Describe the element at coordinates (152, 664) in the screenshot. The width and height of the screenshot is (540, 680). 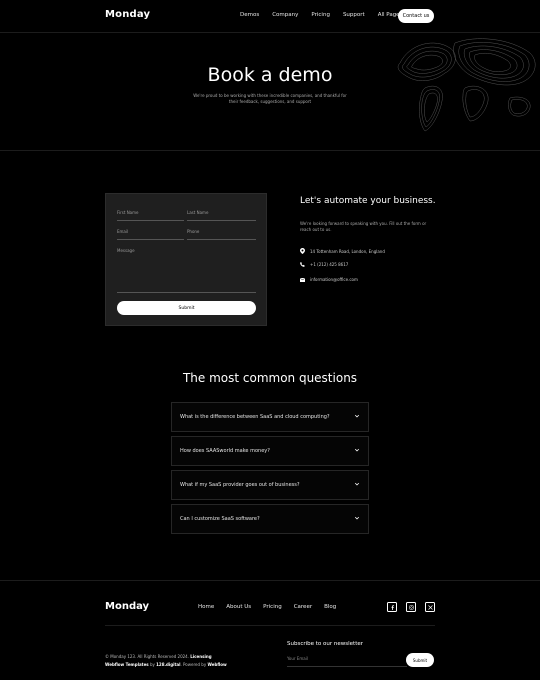
I see `by-text: by` at that location.